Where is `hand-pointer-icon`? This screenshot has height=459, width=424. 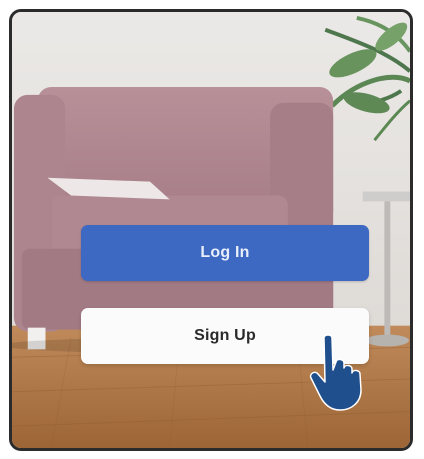 hand-pointer-icon is located at coordinates (335, 372).